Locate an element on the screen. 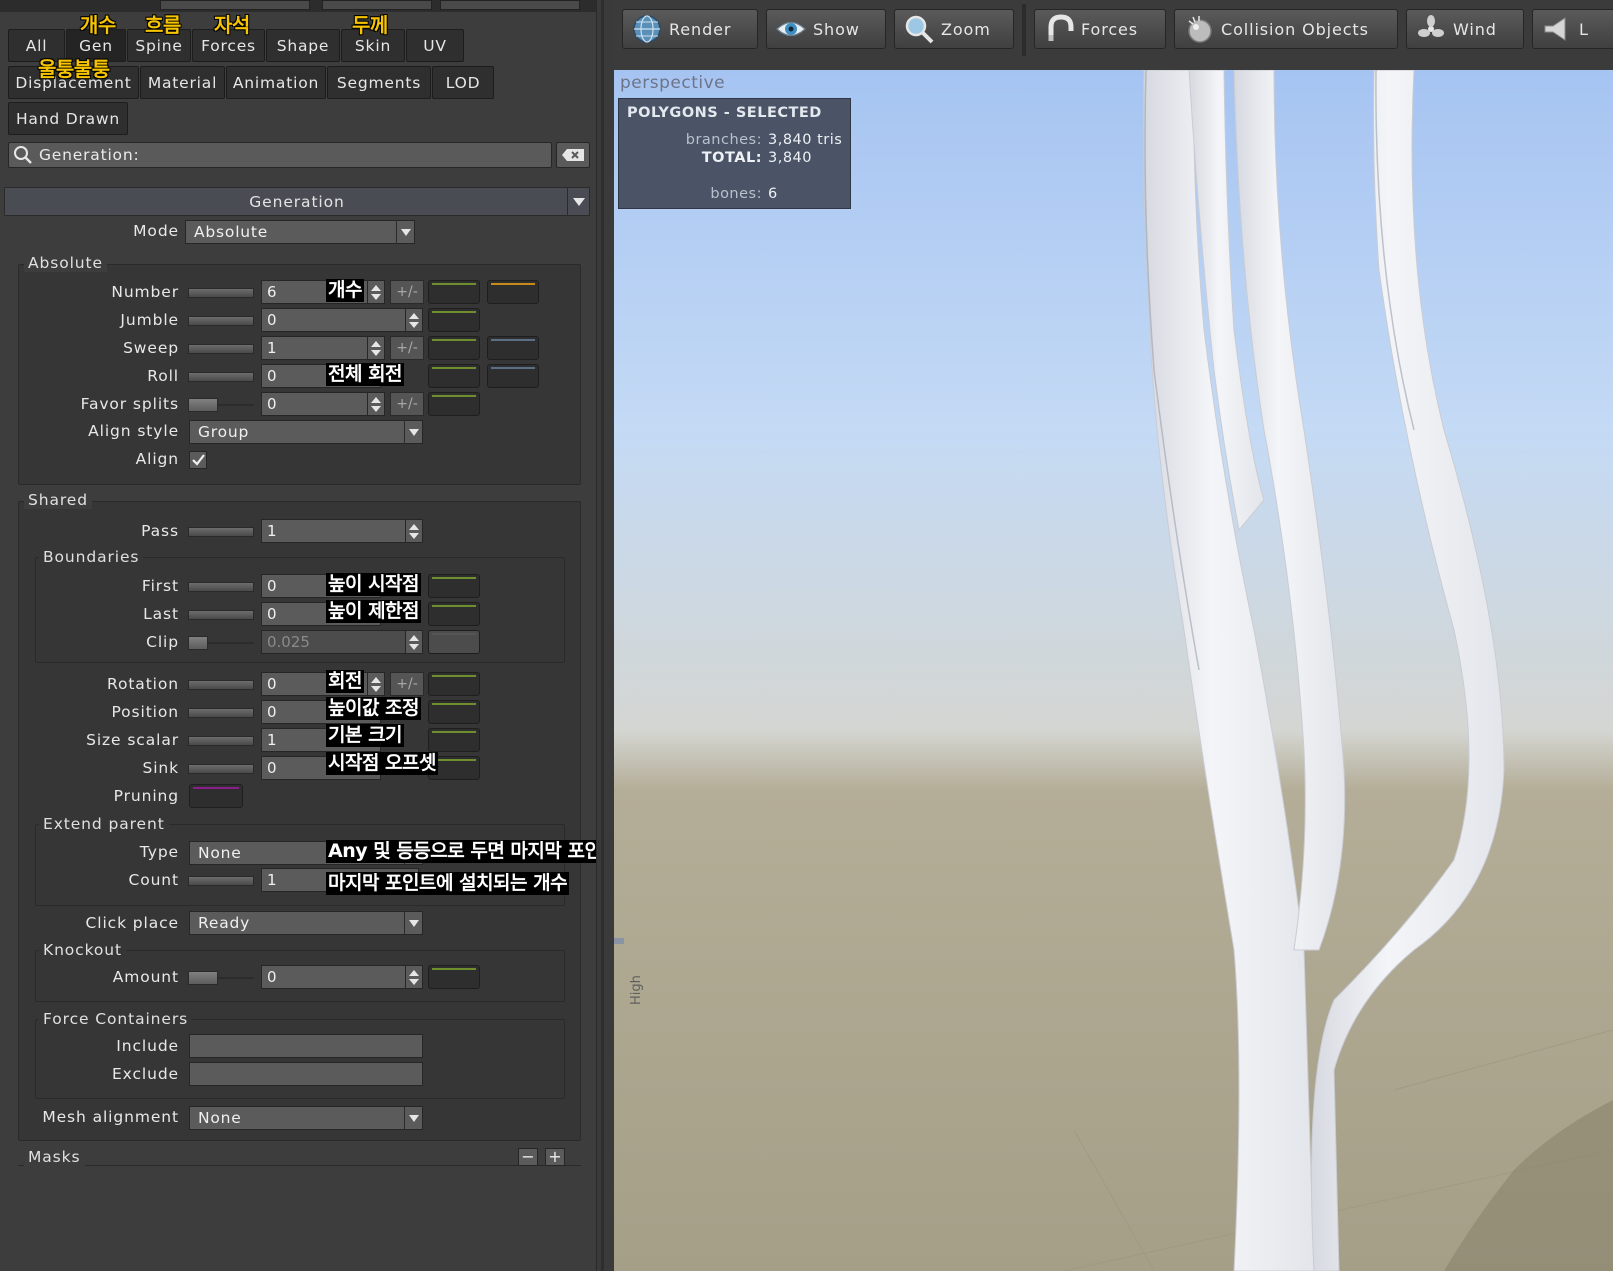  pass-input: 1 is located at coordinates (340, 531).